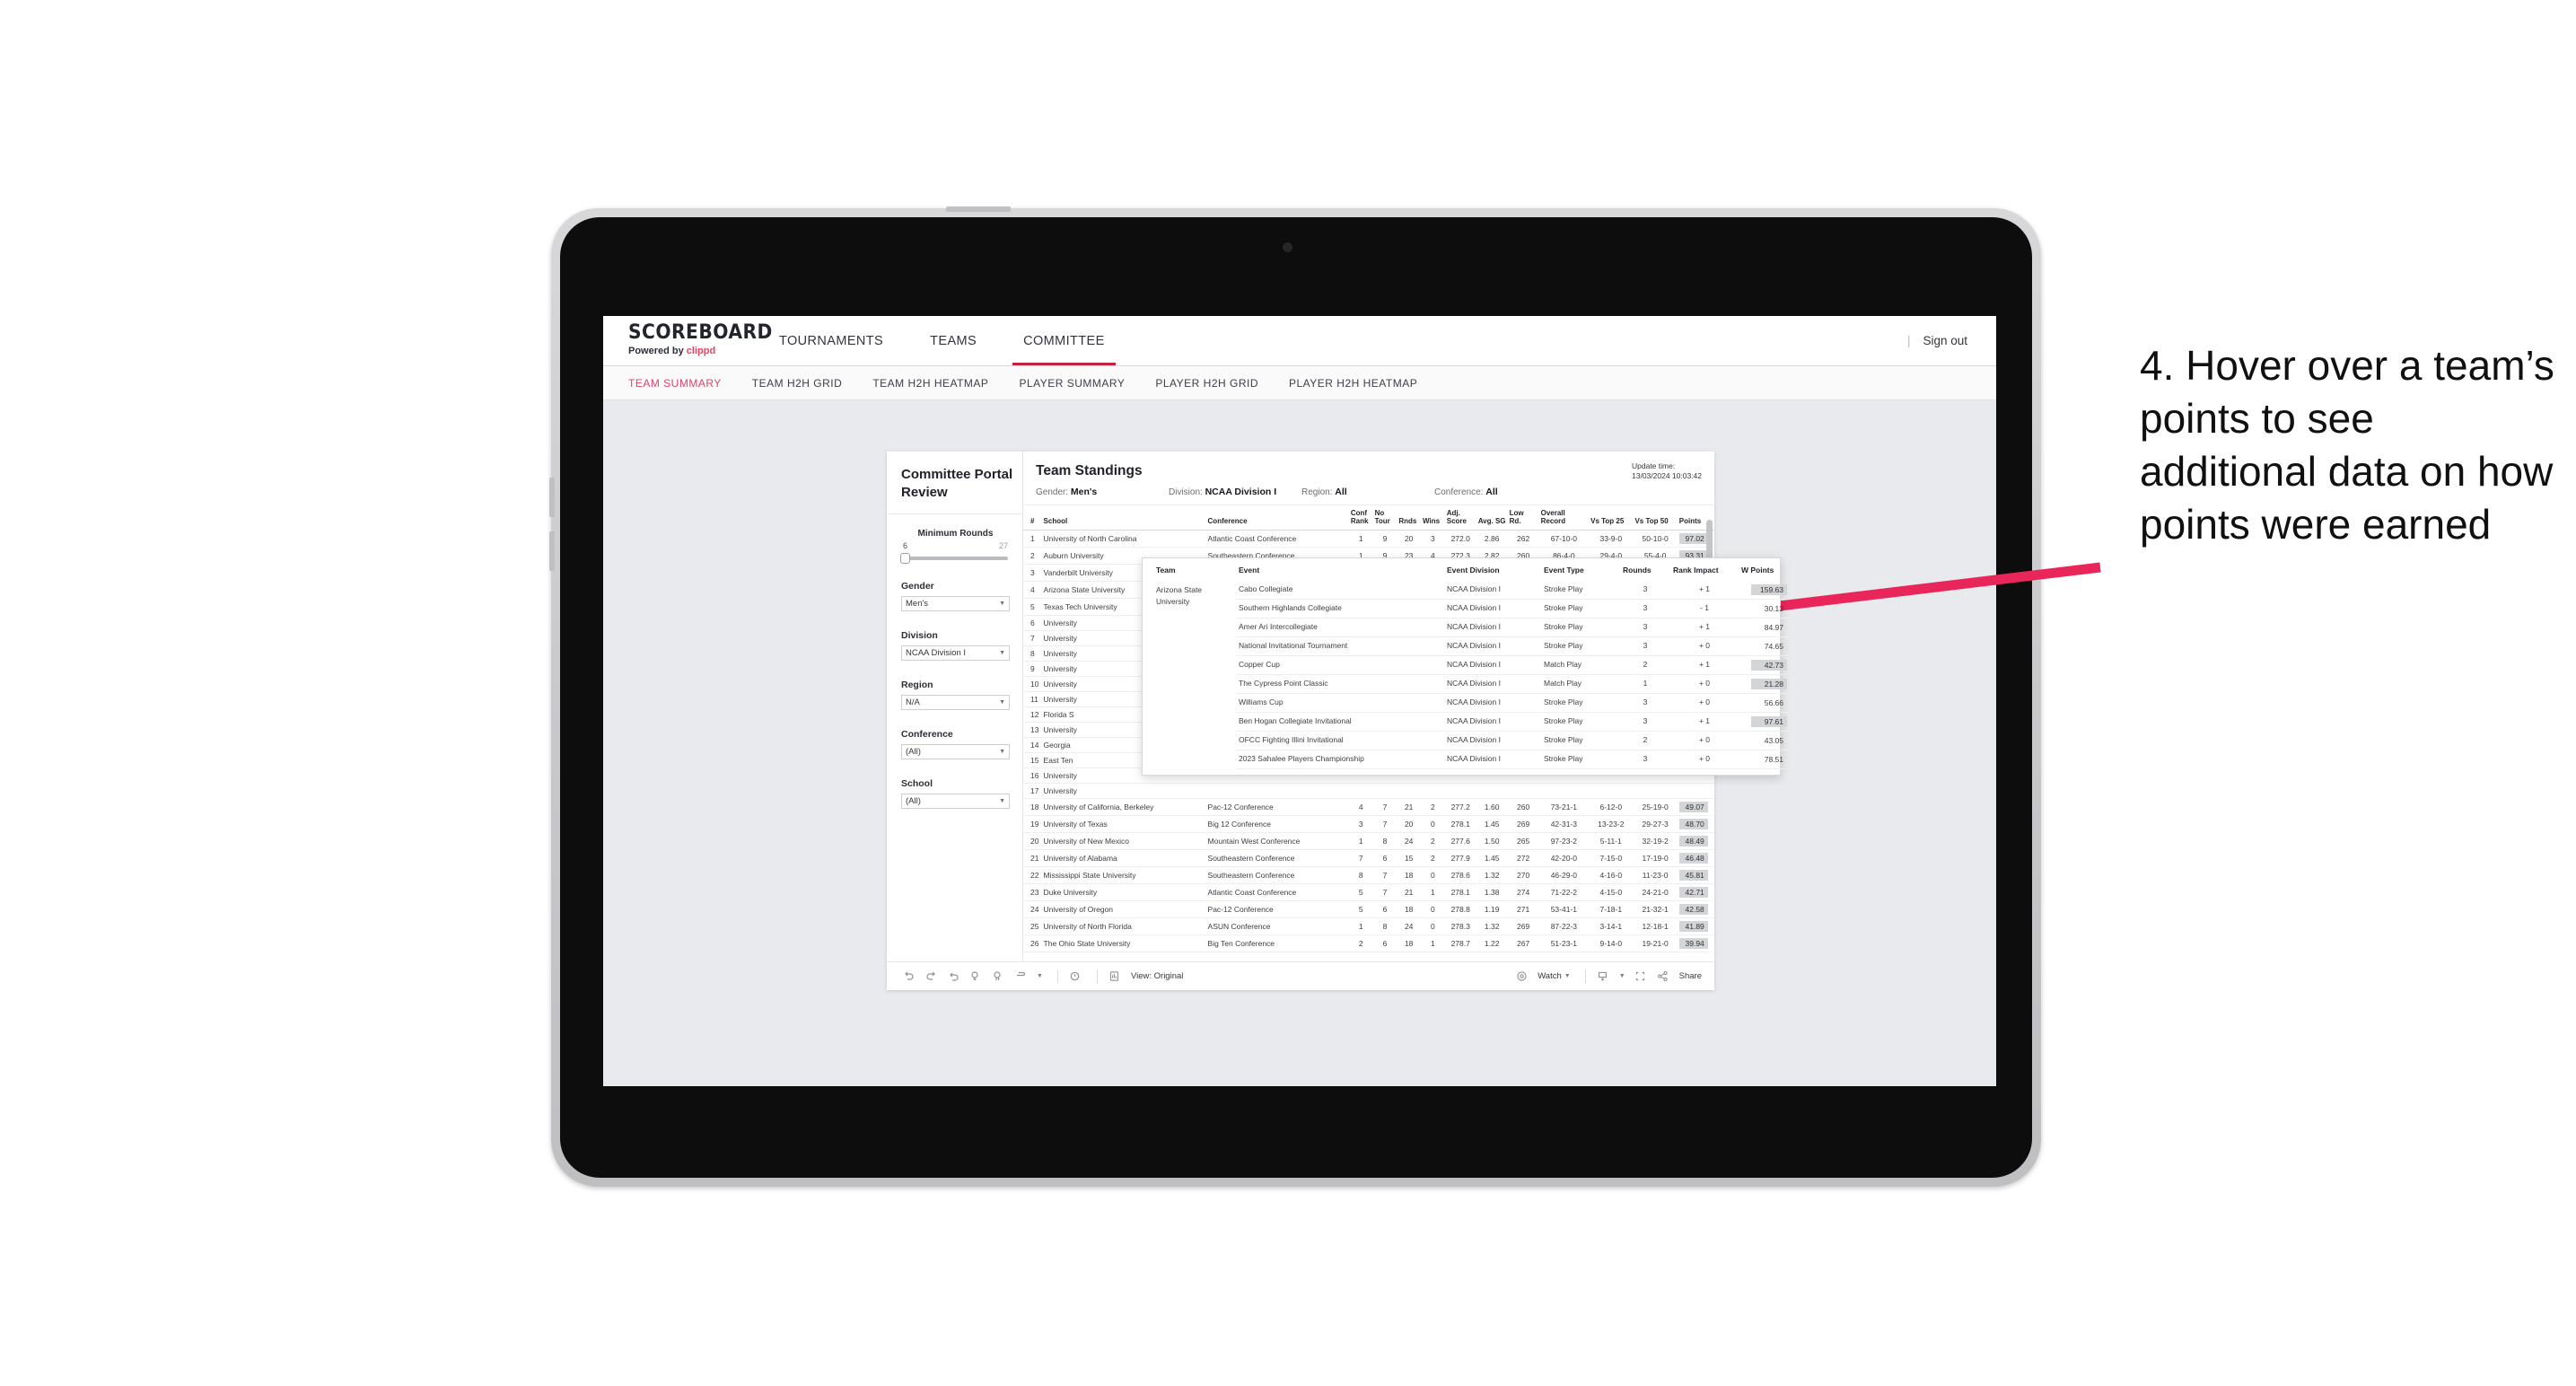  What do you see at coordinates (1385, 518) in the screenshot?
I see `col-header-no-tour: No Tour` at bounding box center [1385, 518].